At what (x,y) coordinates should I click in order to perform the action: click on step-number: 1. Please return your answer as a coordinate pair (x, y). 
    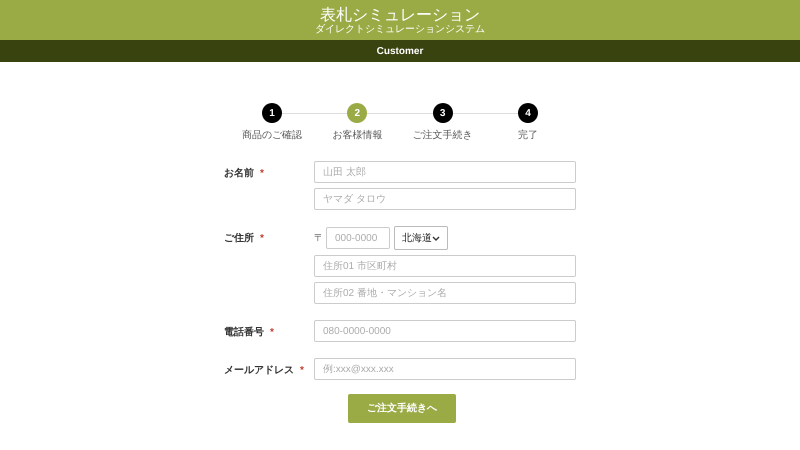
    Looking at the image, I should click on (272, 113).